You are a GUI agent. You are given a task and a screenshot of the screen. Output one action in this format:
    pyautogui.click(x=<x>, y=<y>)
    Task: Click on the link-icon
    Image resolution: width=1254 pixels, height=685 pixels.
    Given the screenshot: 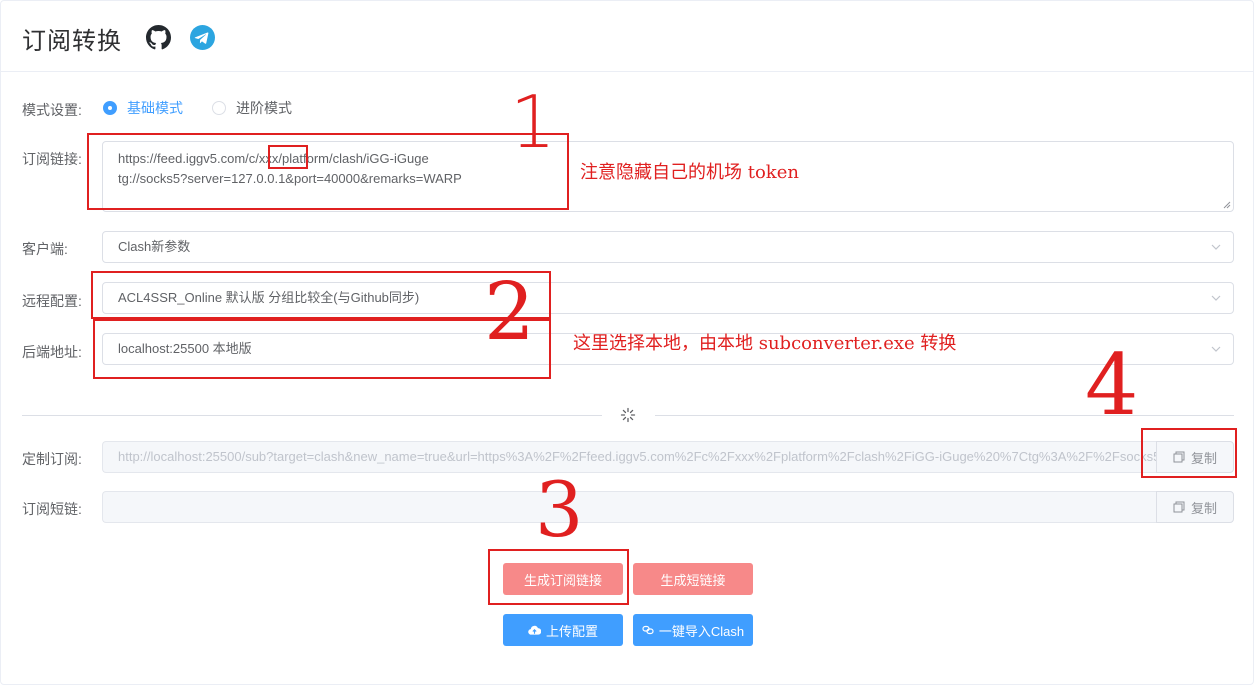 What is the action you would take?
    pyautogui.click(x=648, y=630)
    